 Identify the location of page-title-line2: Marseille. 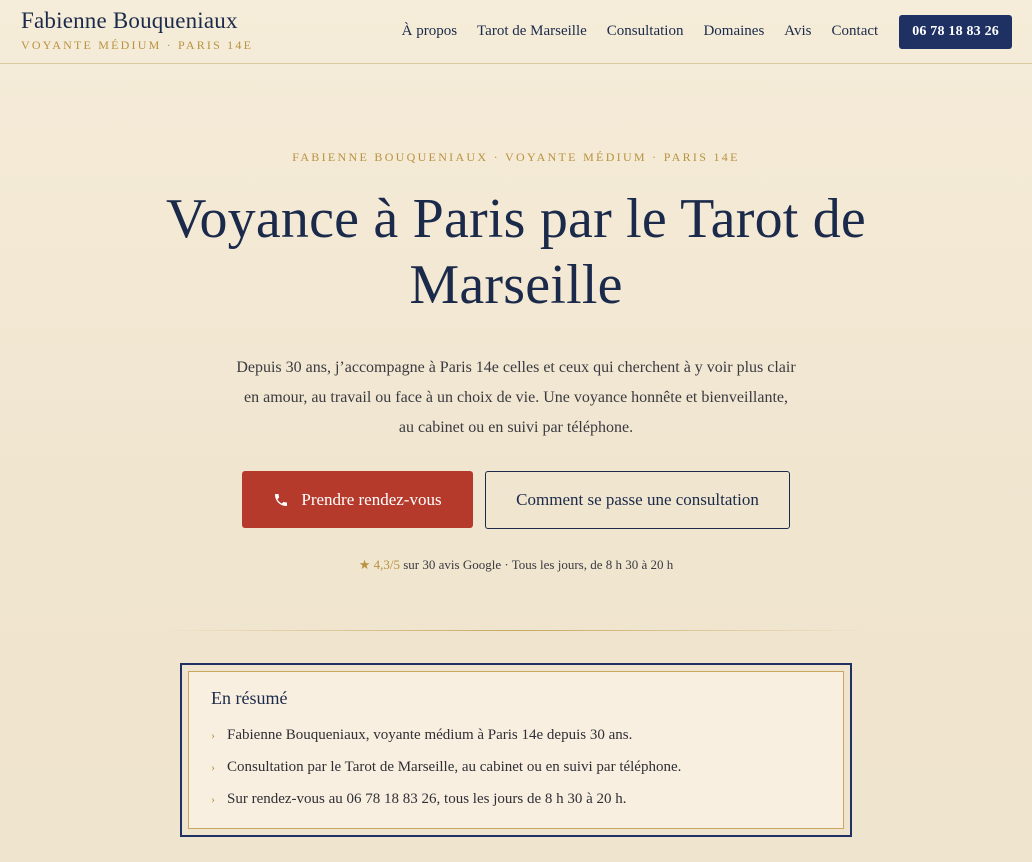
(516, 285).